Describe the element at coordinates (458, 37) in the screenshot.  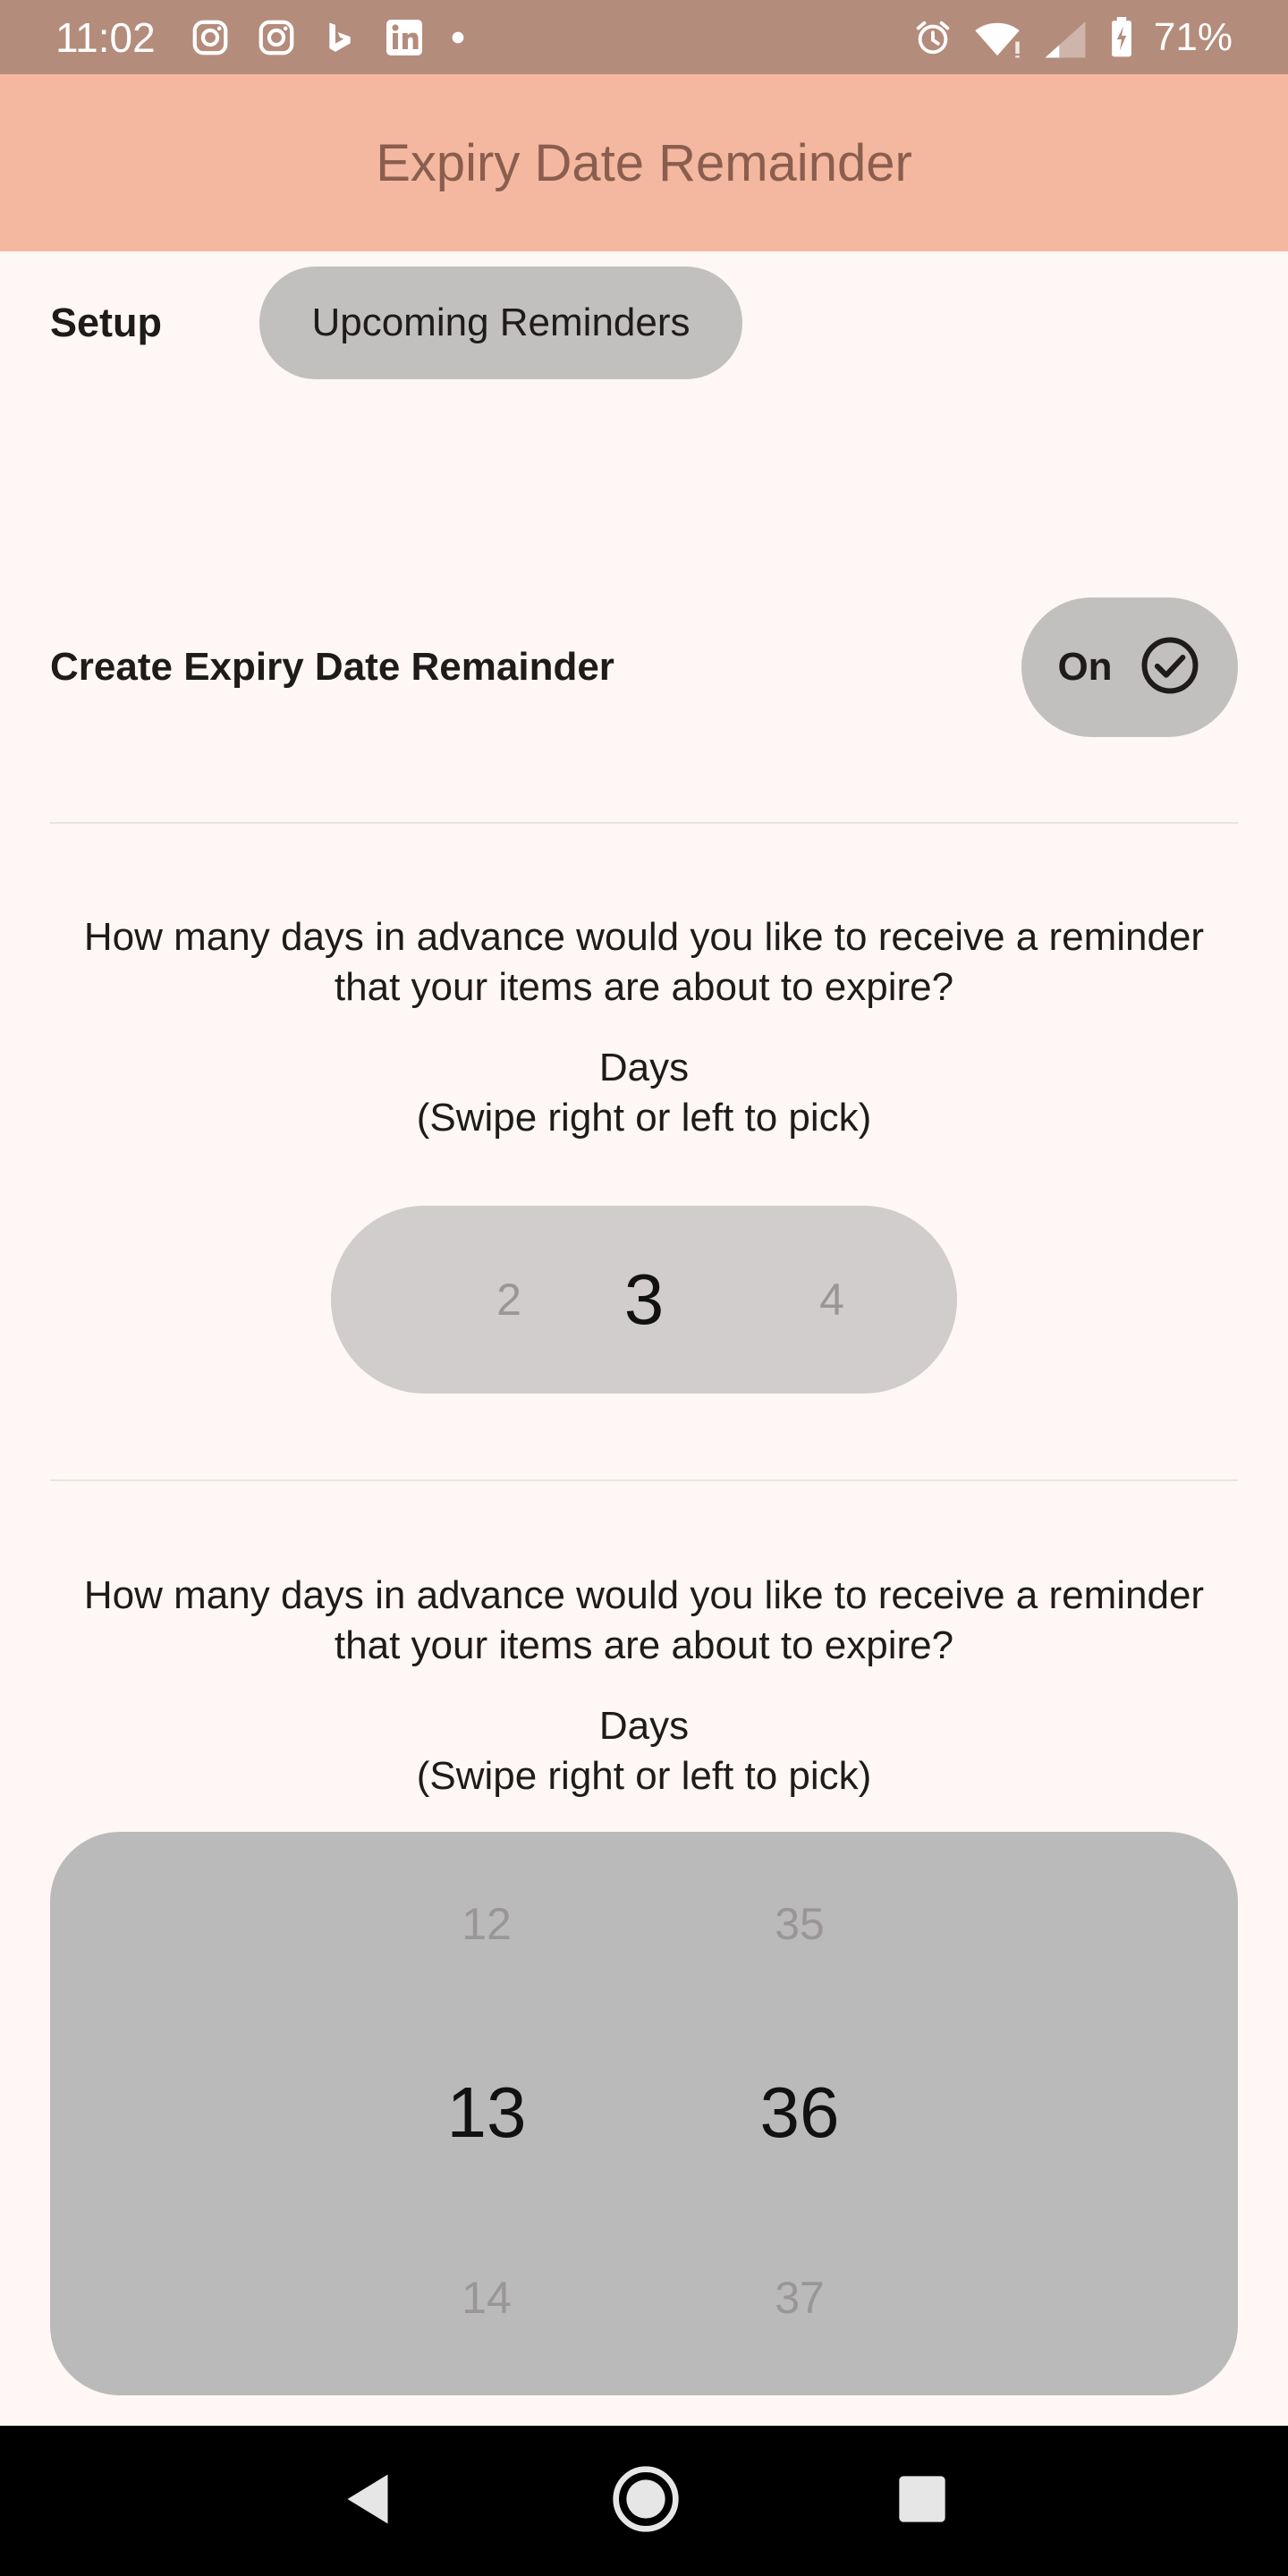
I see `dot-icon` at that location.